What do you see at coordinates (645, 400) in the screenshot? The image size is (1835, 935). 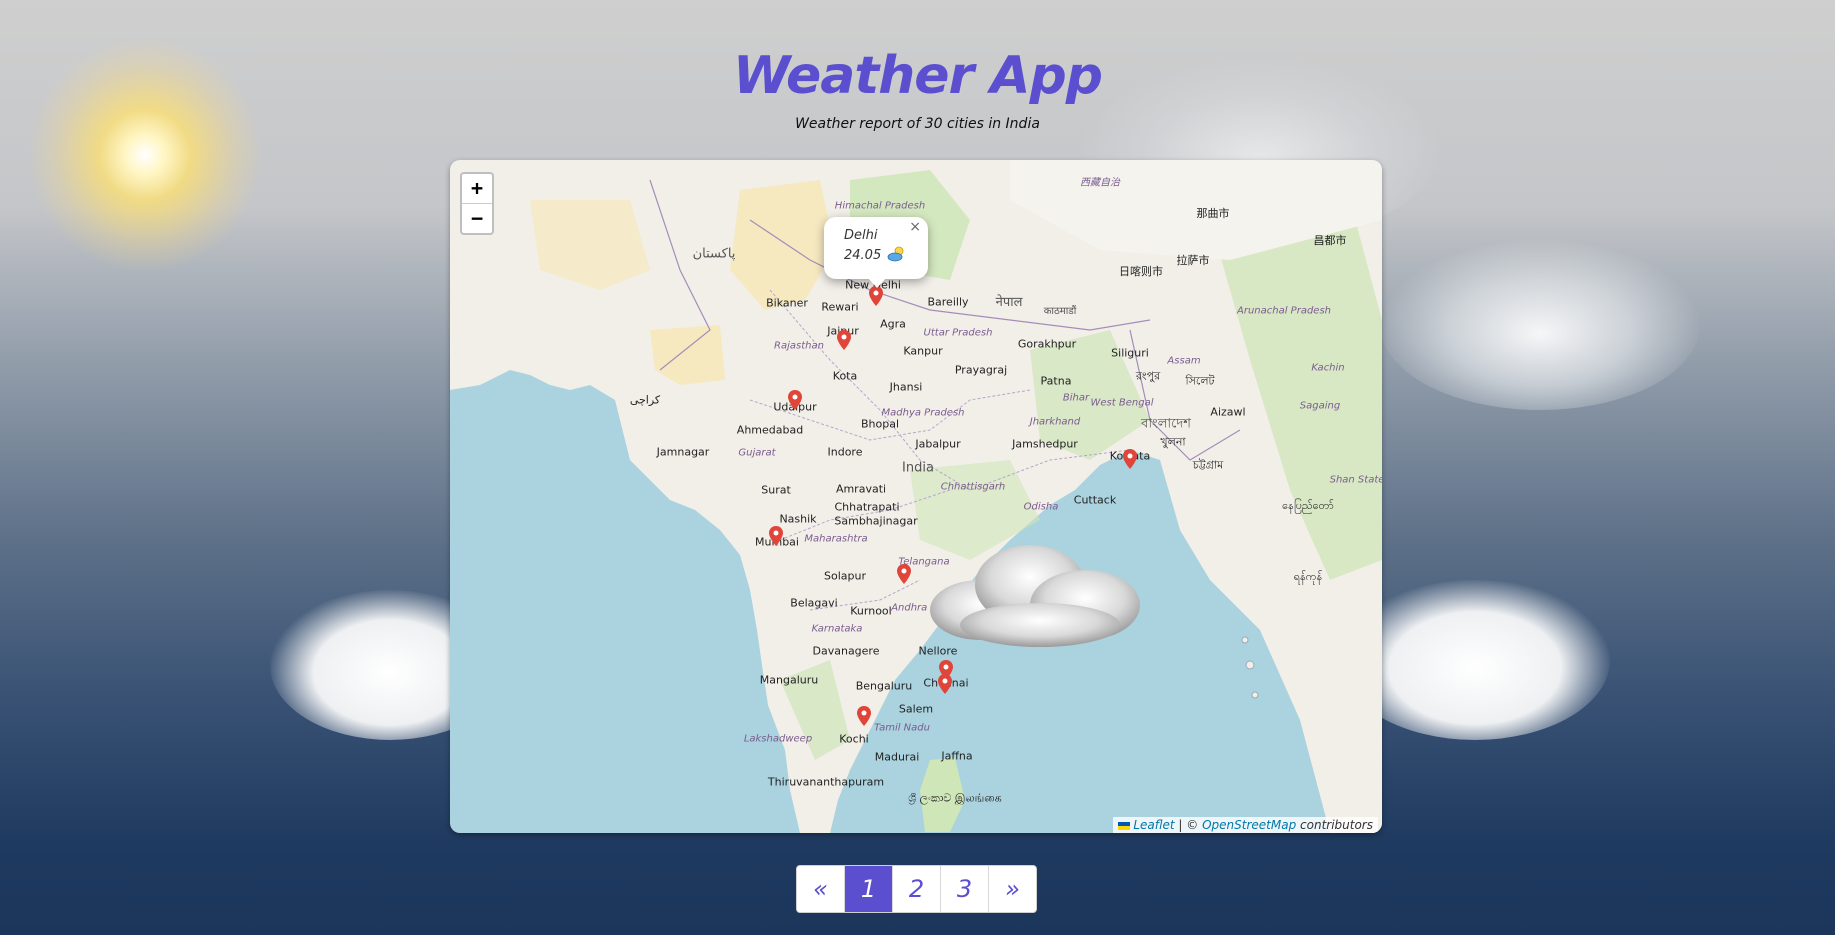 I see `map-label-karachi: کراچی` at bounding box center [645, 400].